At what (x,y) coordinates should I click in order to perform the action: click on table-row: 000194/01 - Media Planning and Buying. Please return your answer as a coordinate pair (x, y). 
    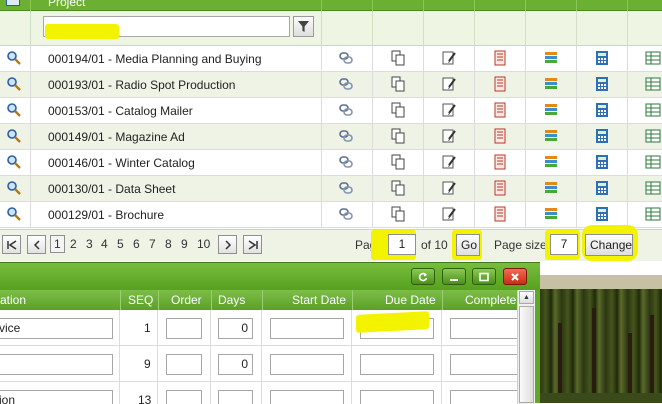
    Looking at the image, I should click on (331, 59).